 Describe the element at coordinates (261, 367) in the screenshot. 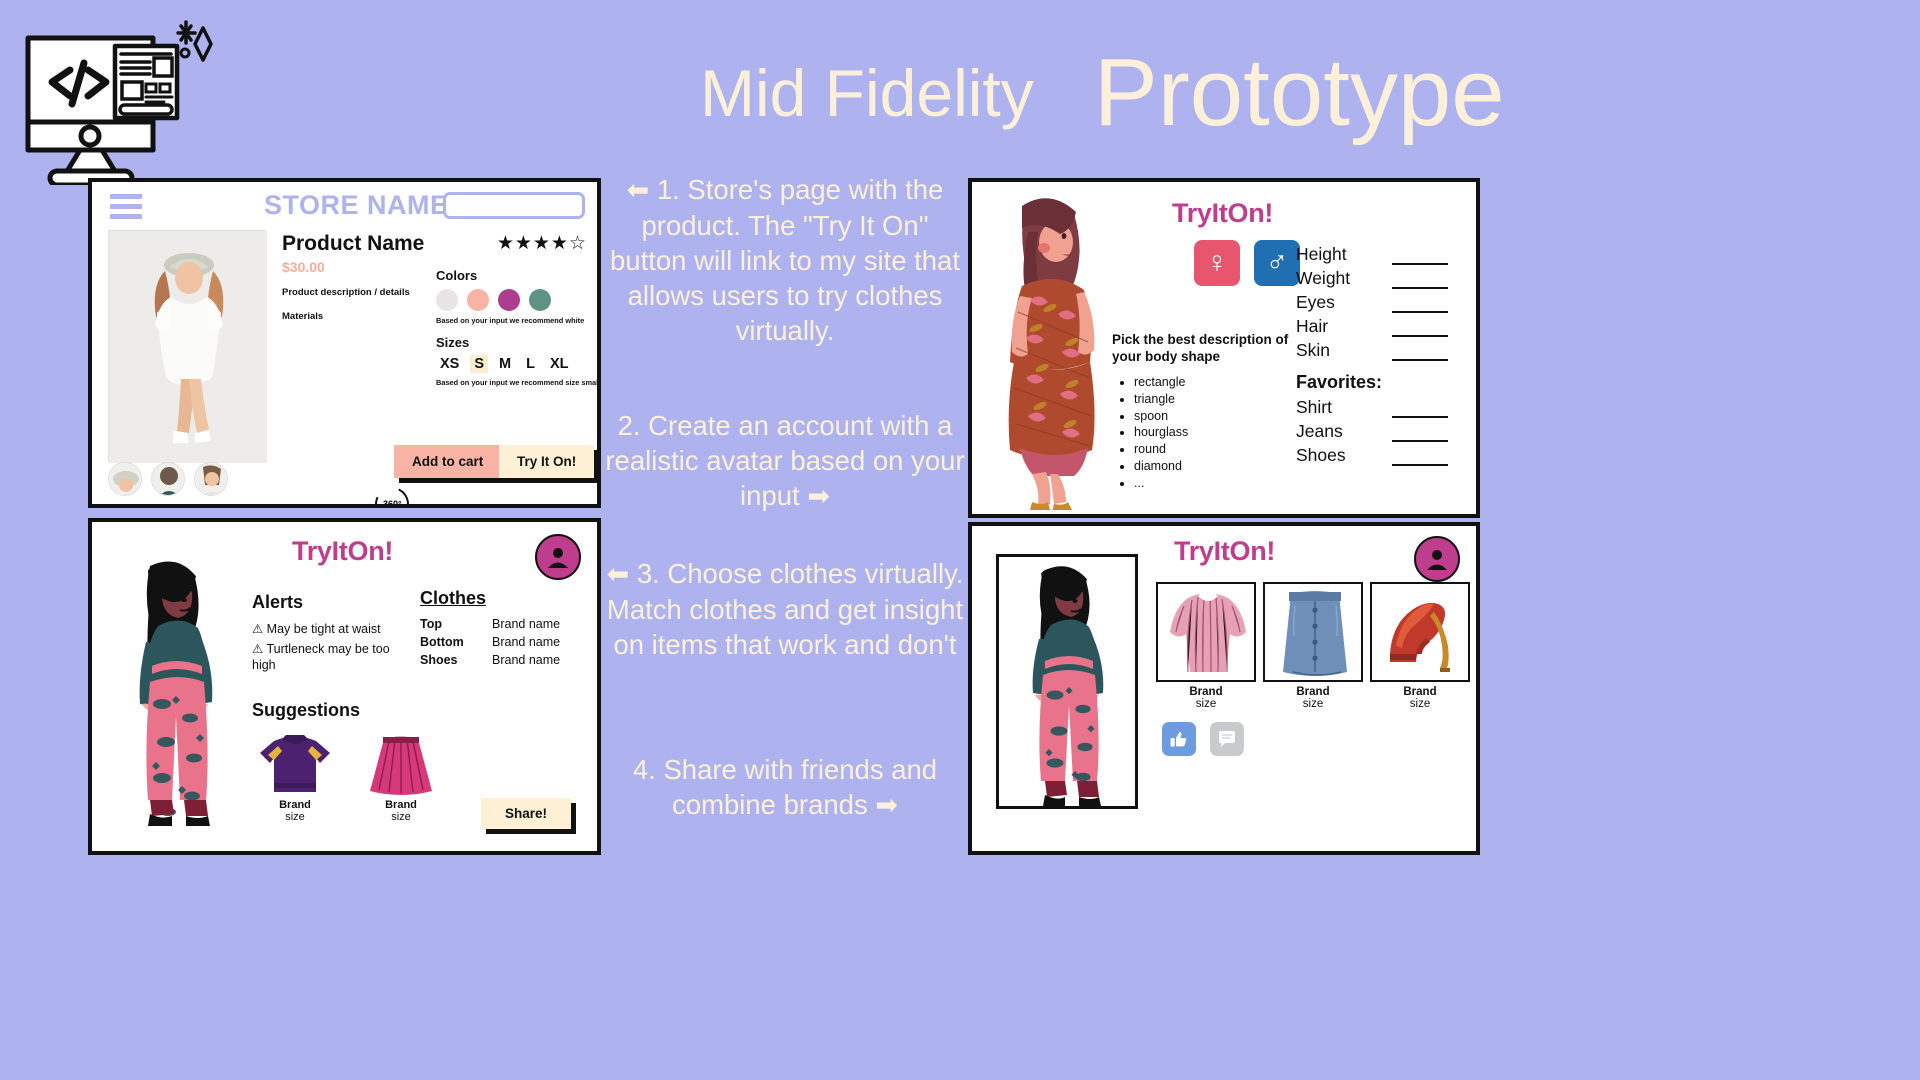

I see `product-photo: 360°` at that location.